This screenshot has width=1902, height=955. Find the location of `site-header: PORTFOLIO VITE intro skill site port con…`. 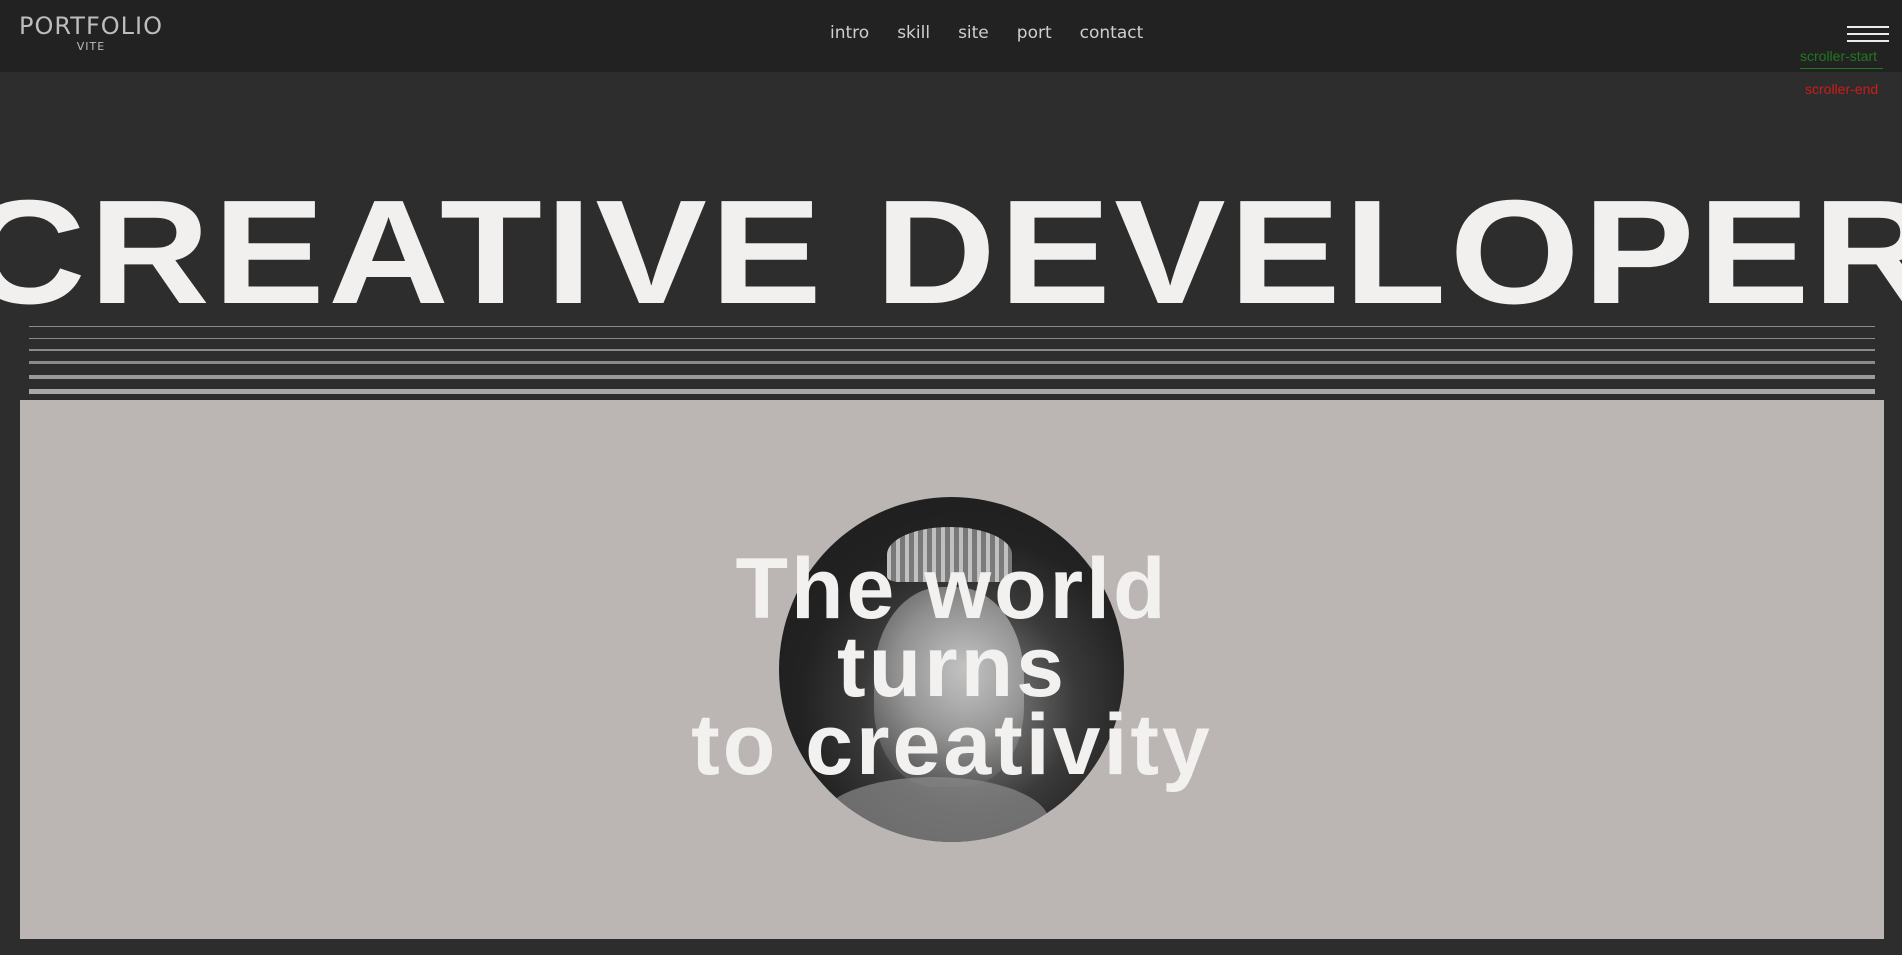

site-header: PORTFOLIO VITE intro skill site port con… is located at coordinates (951, 36).